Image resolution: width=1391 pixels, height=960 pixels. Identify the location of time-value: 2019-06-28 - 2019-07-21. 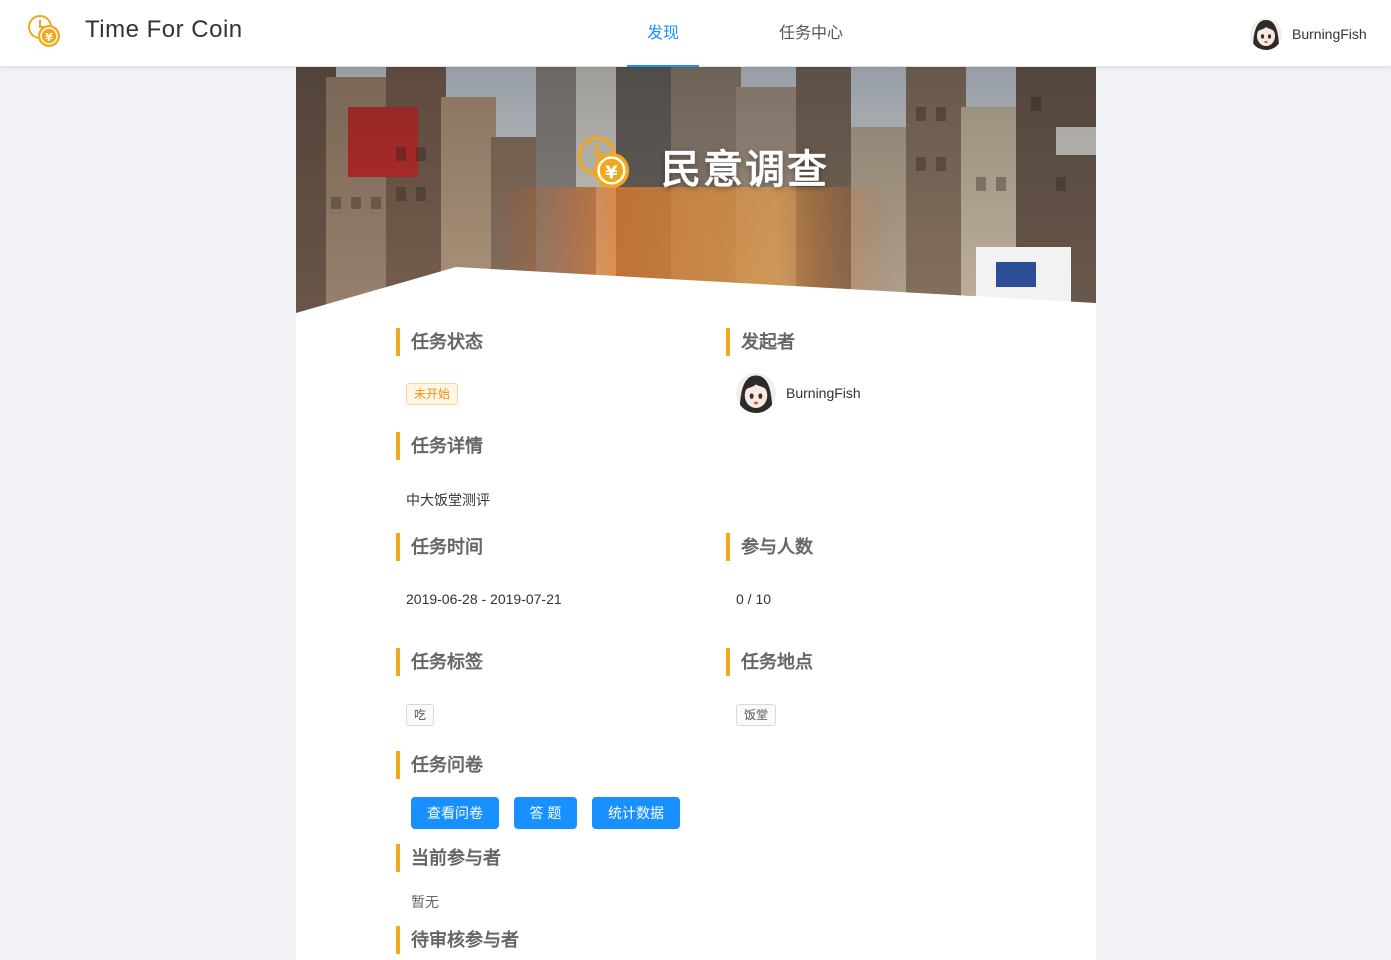
(484, 599).